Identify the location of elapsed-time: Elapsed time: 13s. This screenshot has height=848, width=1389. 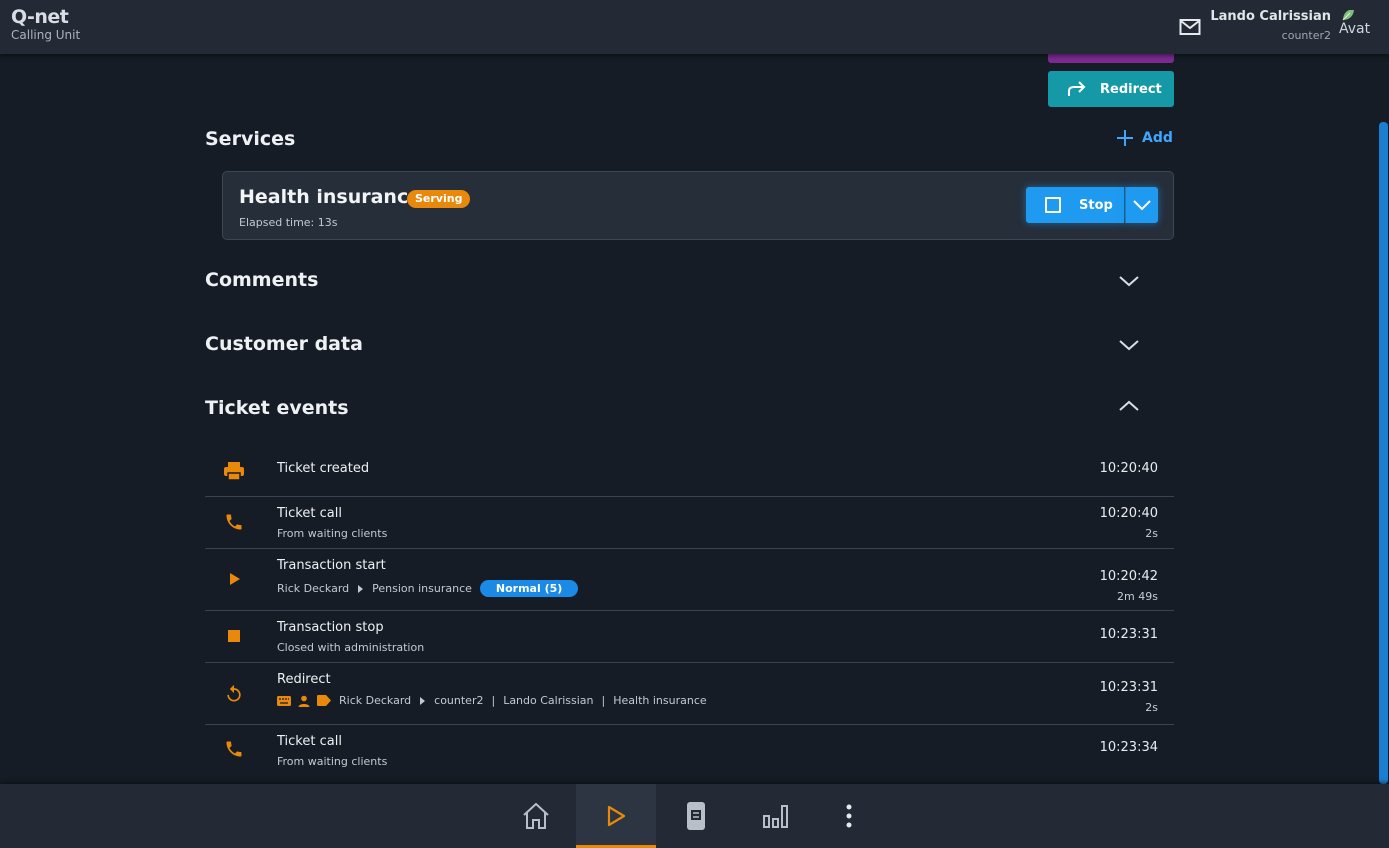
(288, 222).